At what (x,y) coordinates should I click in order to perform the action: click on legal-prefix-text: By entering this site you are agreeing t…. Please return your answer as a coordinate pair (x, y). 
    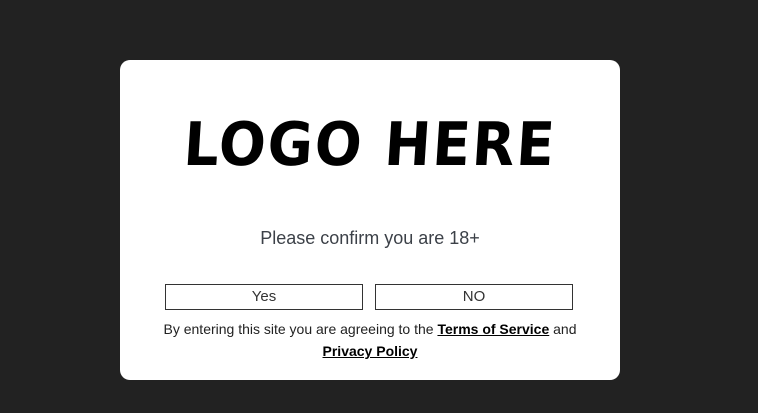
    Looking at the image, I should click on (298, 329).